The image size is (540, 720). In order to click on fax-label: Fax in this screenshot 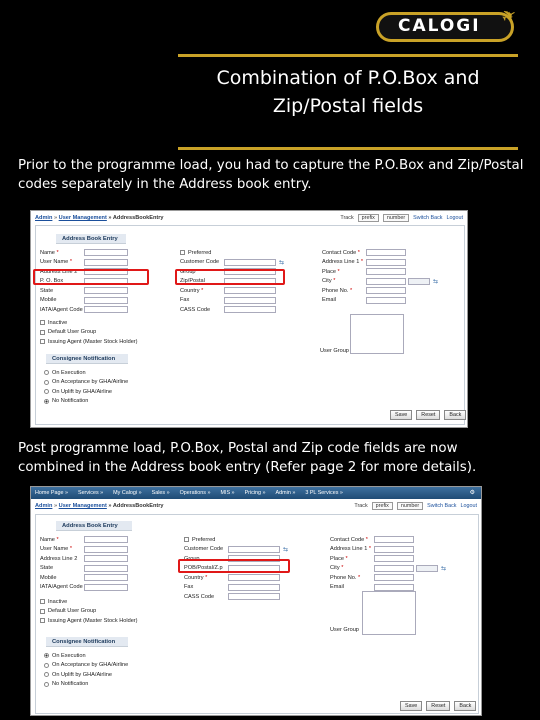, I will do `click(189, 587)`.